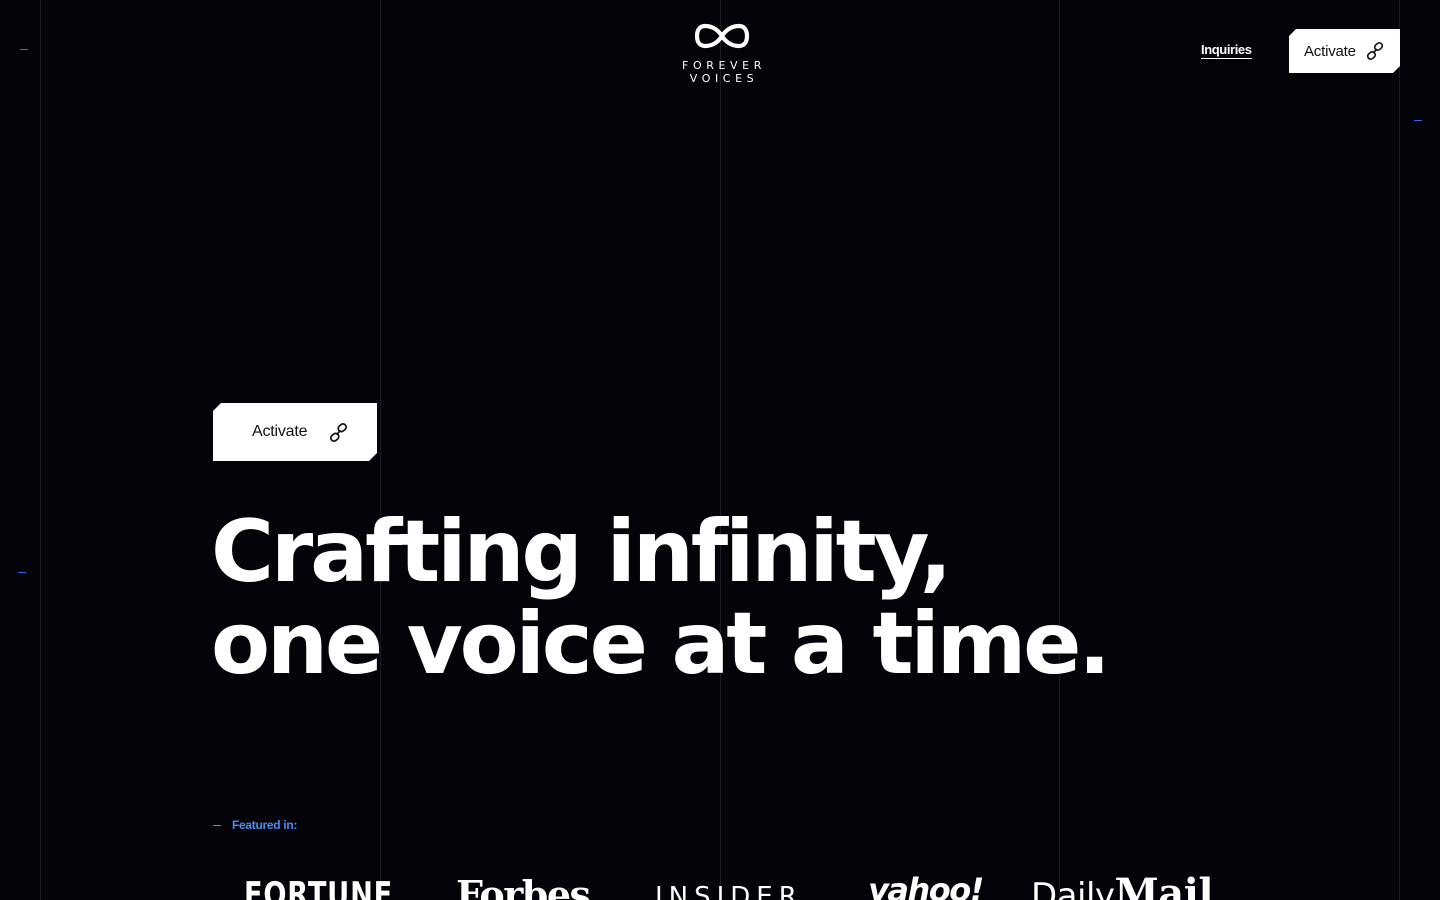 The image size is (1440, 900). I want to click on dailymail-logo-part2: Mail, so click(1164, 885).